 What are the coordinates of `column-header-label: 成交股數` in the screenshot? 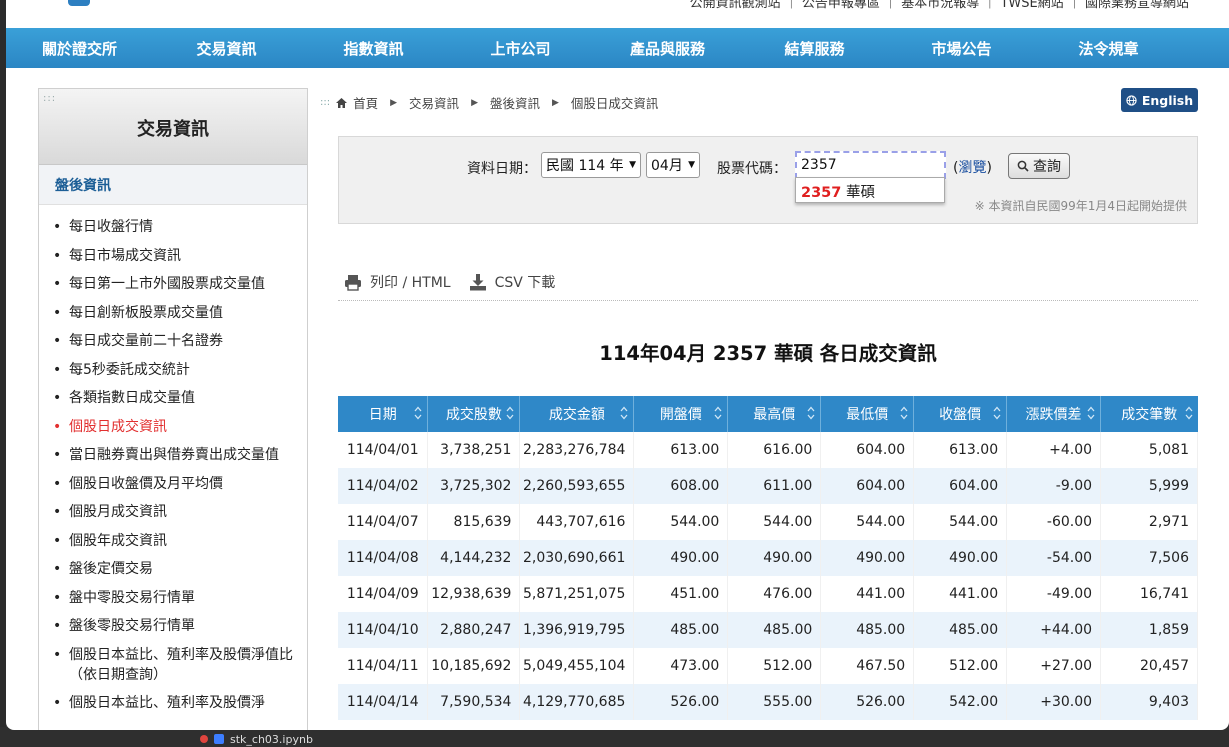 It's located at (473, 415).